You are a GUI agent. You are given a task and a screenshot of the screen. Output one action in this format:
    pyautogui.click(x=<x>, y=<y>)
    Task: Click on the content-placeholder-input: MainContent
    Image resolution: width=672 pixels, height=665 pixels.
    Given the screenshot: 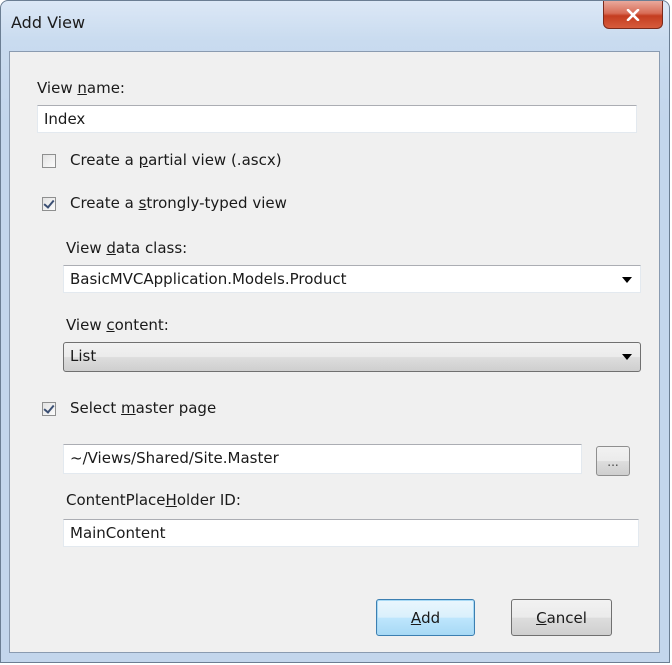 What is the action you would take?
    pyautogui.click(x=351, y=533)
    